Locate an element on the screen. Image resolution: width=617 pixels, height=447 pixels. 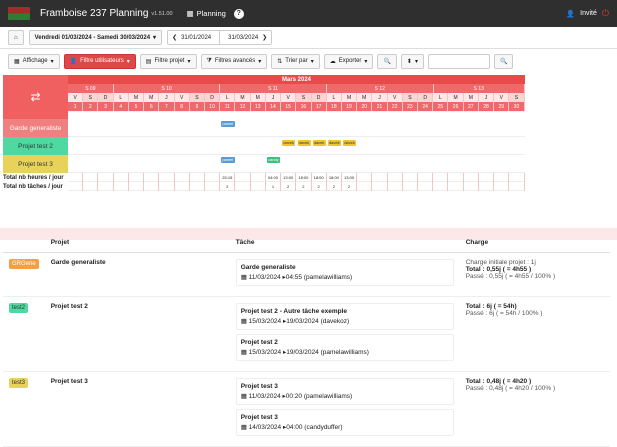
project-name: Projet test 2 is located at coordinates (69, 306).